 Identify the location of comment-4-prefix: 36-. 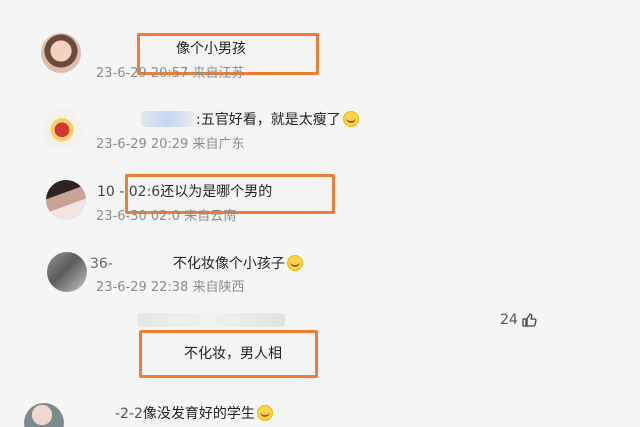
(101, 264).